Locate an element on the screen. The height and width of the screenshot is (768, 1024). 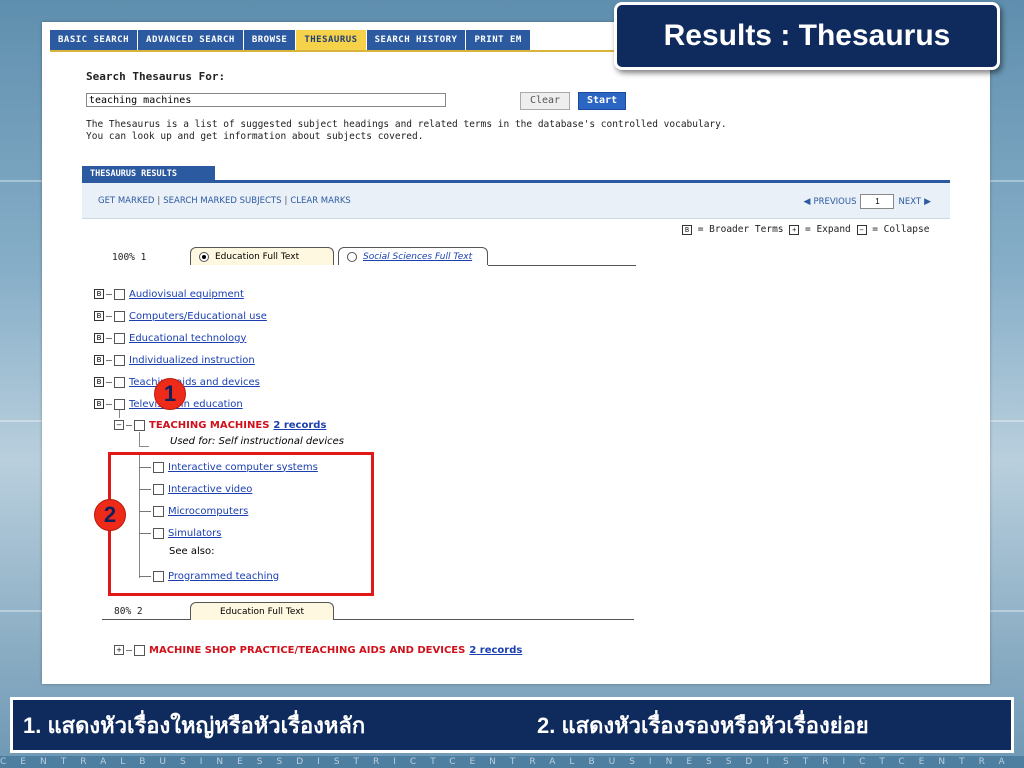
db-tab-link: Social Sciences Full Text is located at coordinates (417, 257).